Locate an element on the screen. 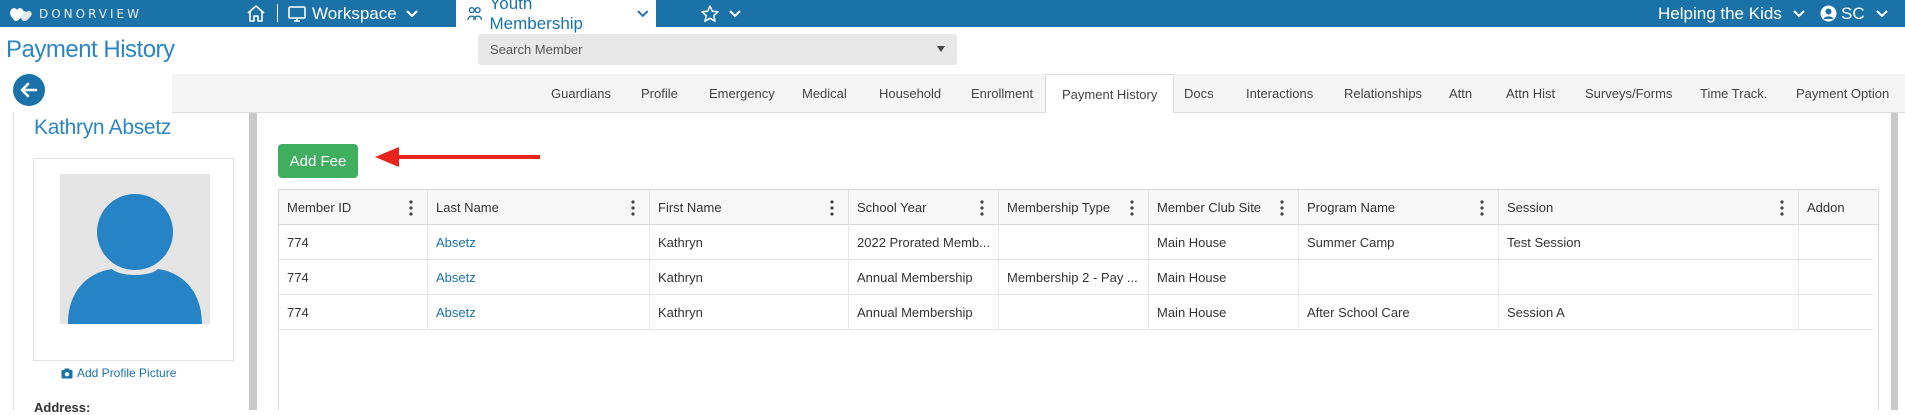  tab-attn-hist: Attn Hist is located at coordinates (1530, 93).